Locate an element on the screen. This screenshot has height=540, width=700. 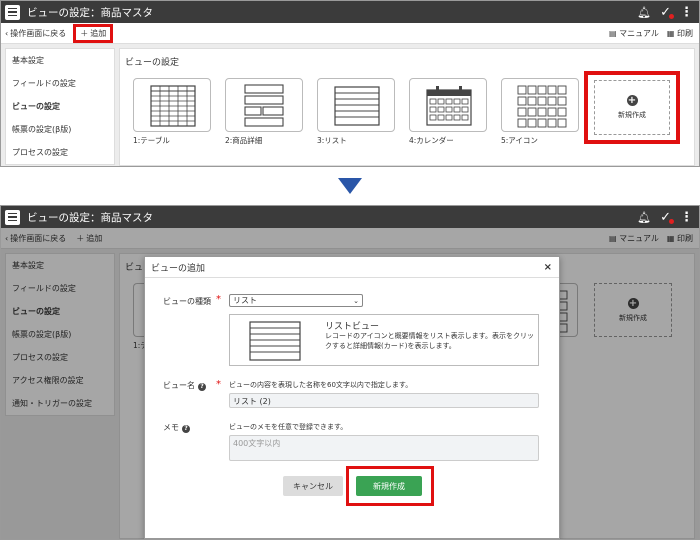
back-link-label: 操作画面に戻る is located at coordinates (38, 33).